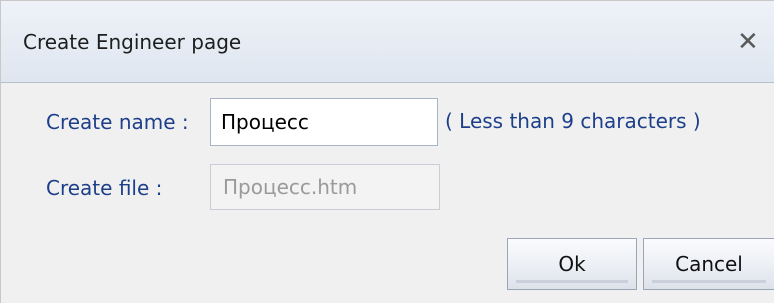 The height and width of the screenshot is (303, 774). I want to click on create-name-label: Create name :, so click(117, 122).